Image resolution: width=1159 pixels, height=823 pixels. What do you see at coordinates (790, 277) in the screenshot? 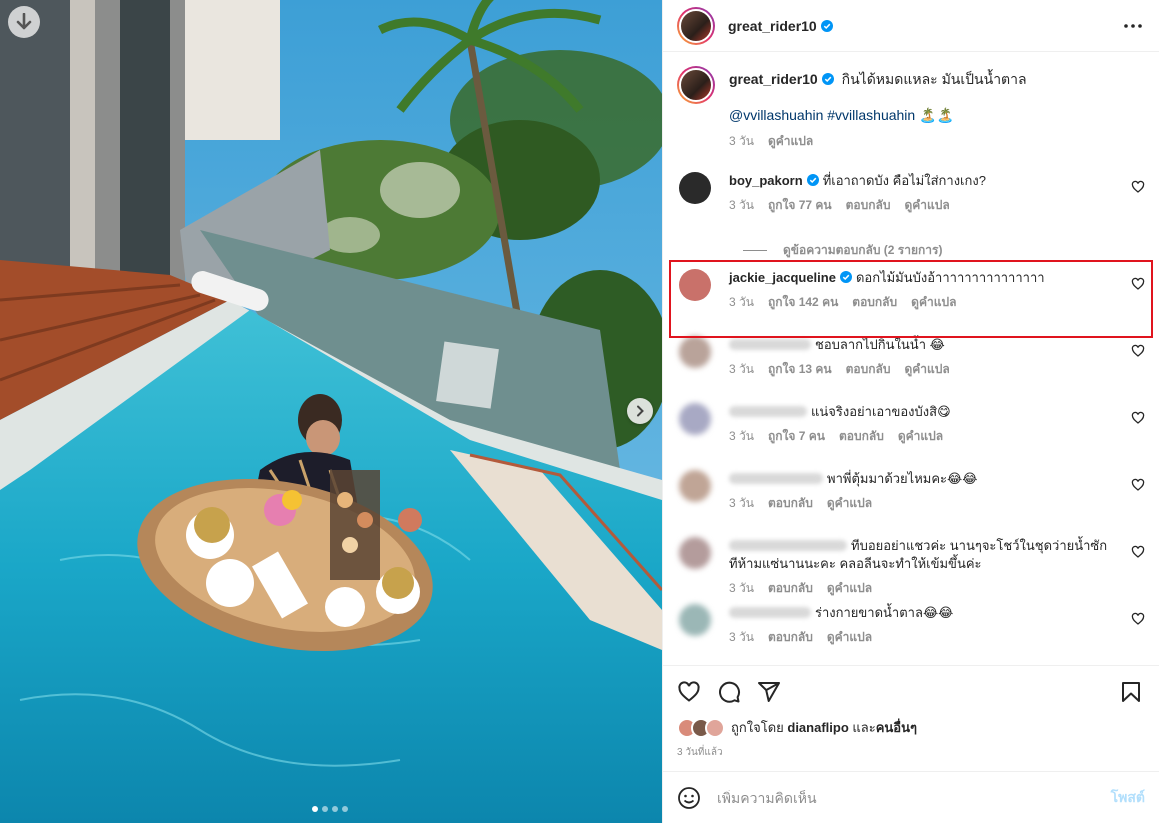
I see `comment-username: jackie_jacqueline` at bounding box center [790, 277].